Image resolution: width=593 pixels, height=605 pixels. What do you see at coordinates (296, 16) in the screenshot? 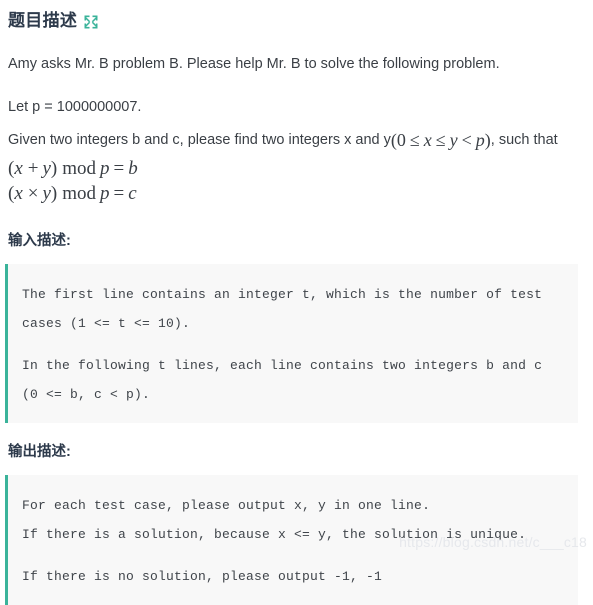
I see `page-title-row: 题目描述` at bounding box center [296, 16].